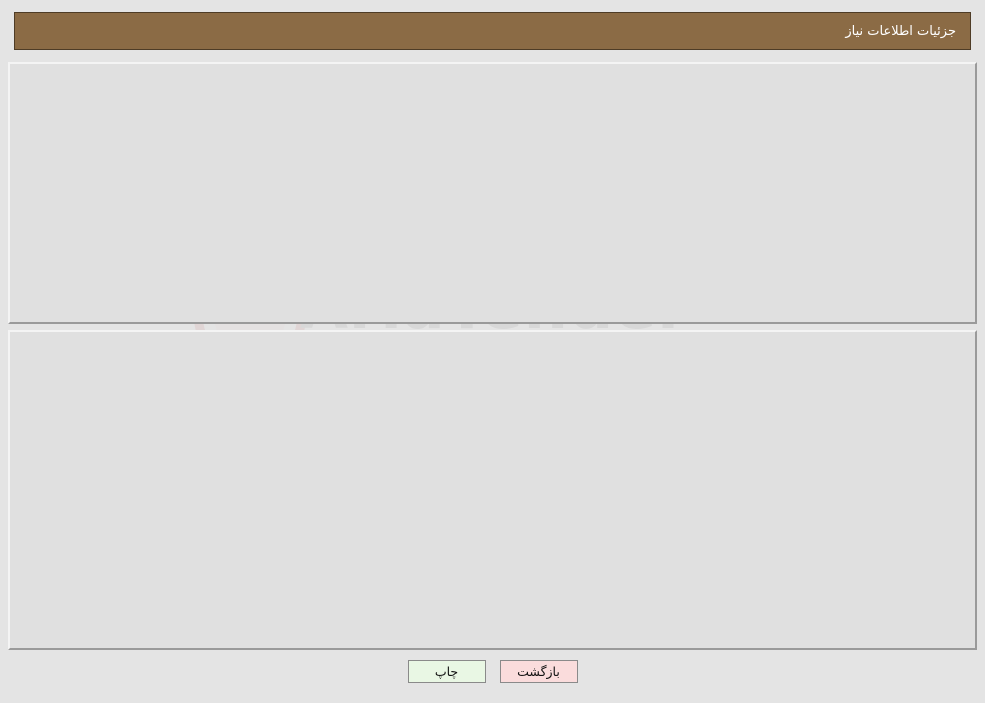 This screenshot has height=703, width=985. Describe the element at coordinates (900, 31) in the screenshot. I see `page-title-text: جزئیات اطلاعات نیاز` at that location.